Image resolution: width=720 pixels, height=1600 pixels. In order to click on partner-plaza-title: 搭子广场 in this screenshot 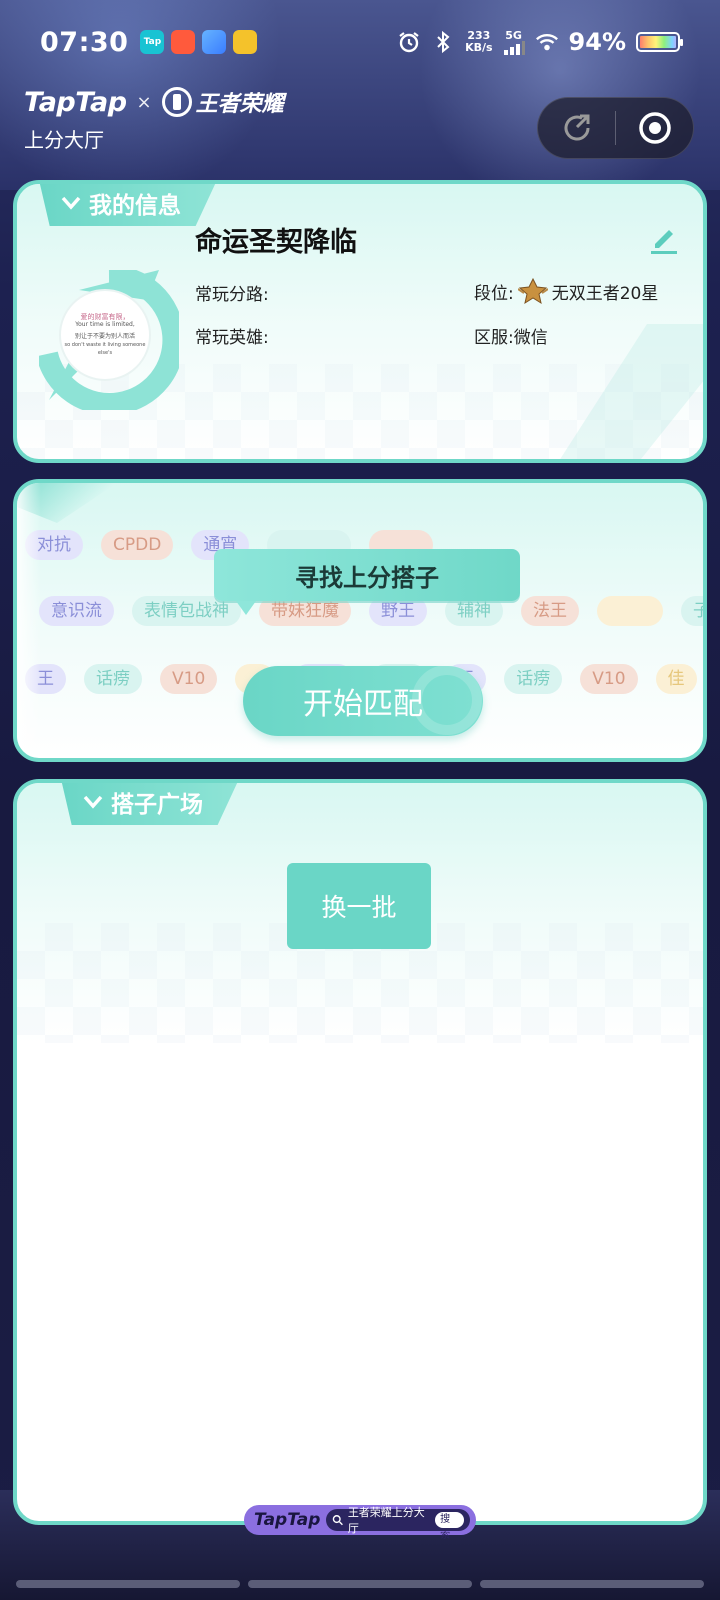, I will do `click(157, 805)`.